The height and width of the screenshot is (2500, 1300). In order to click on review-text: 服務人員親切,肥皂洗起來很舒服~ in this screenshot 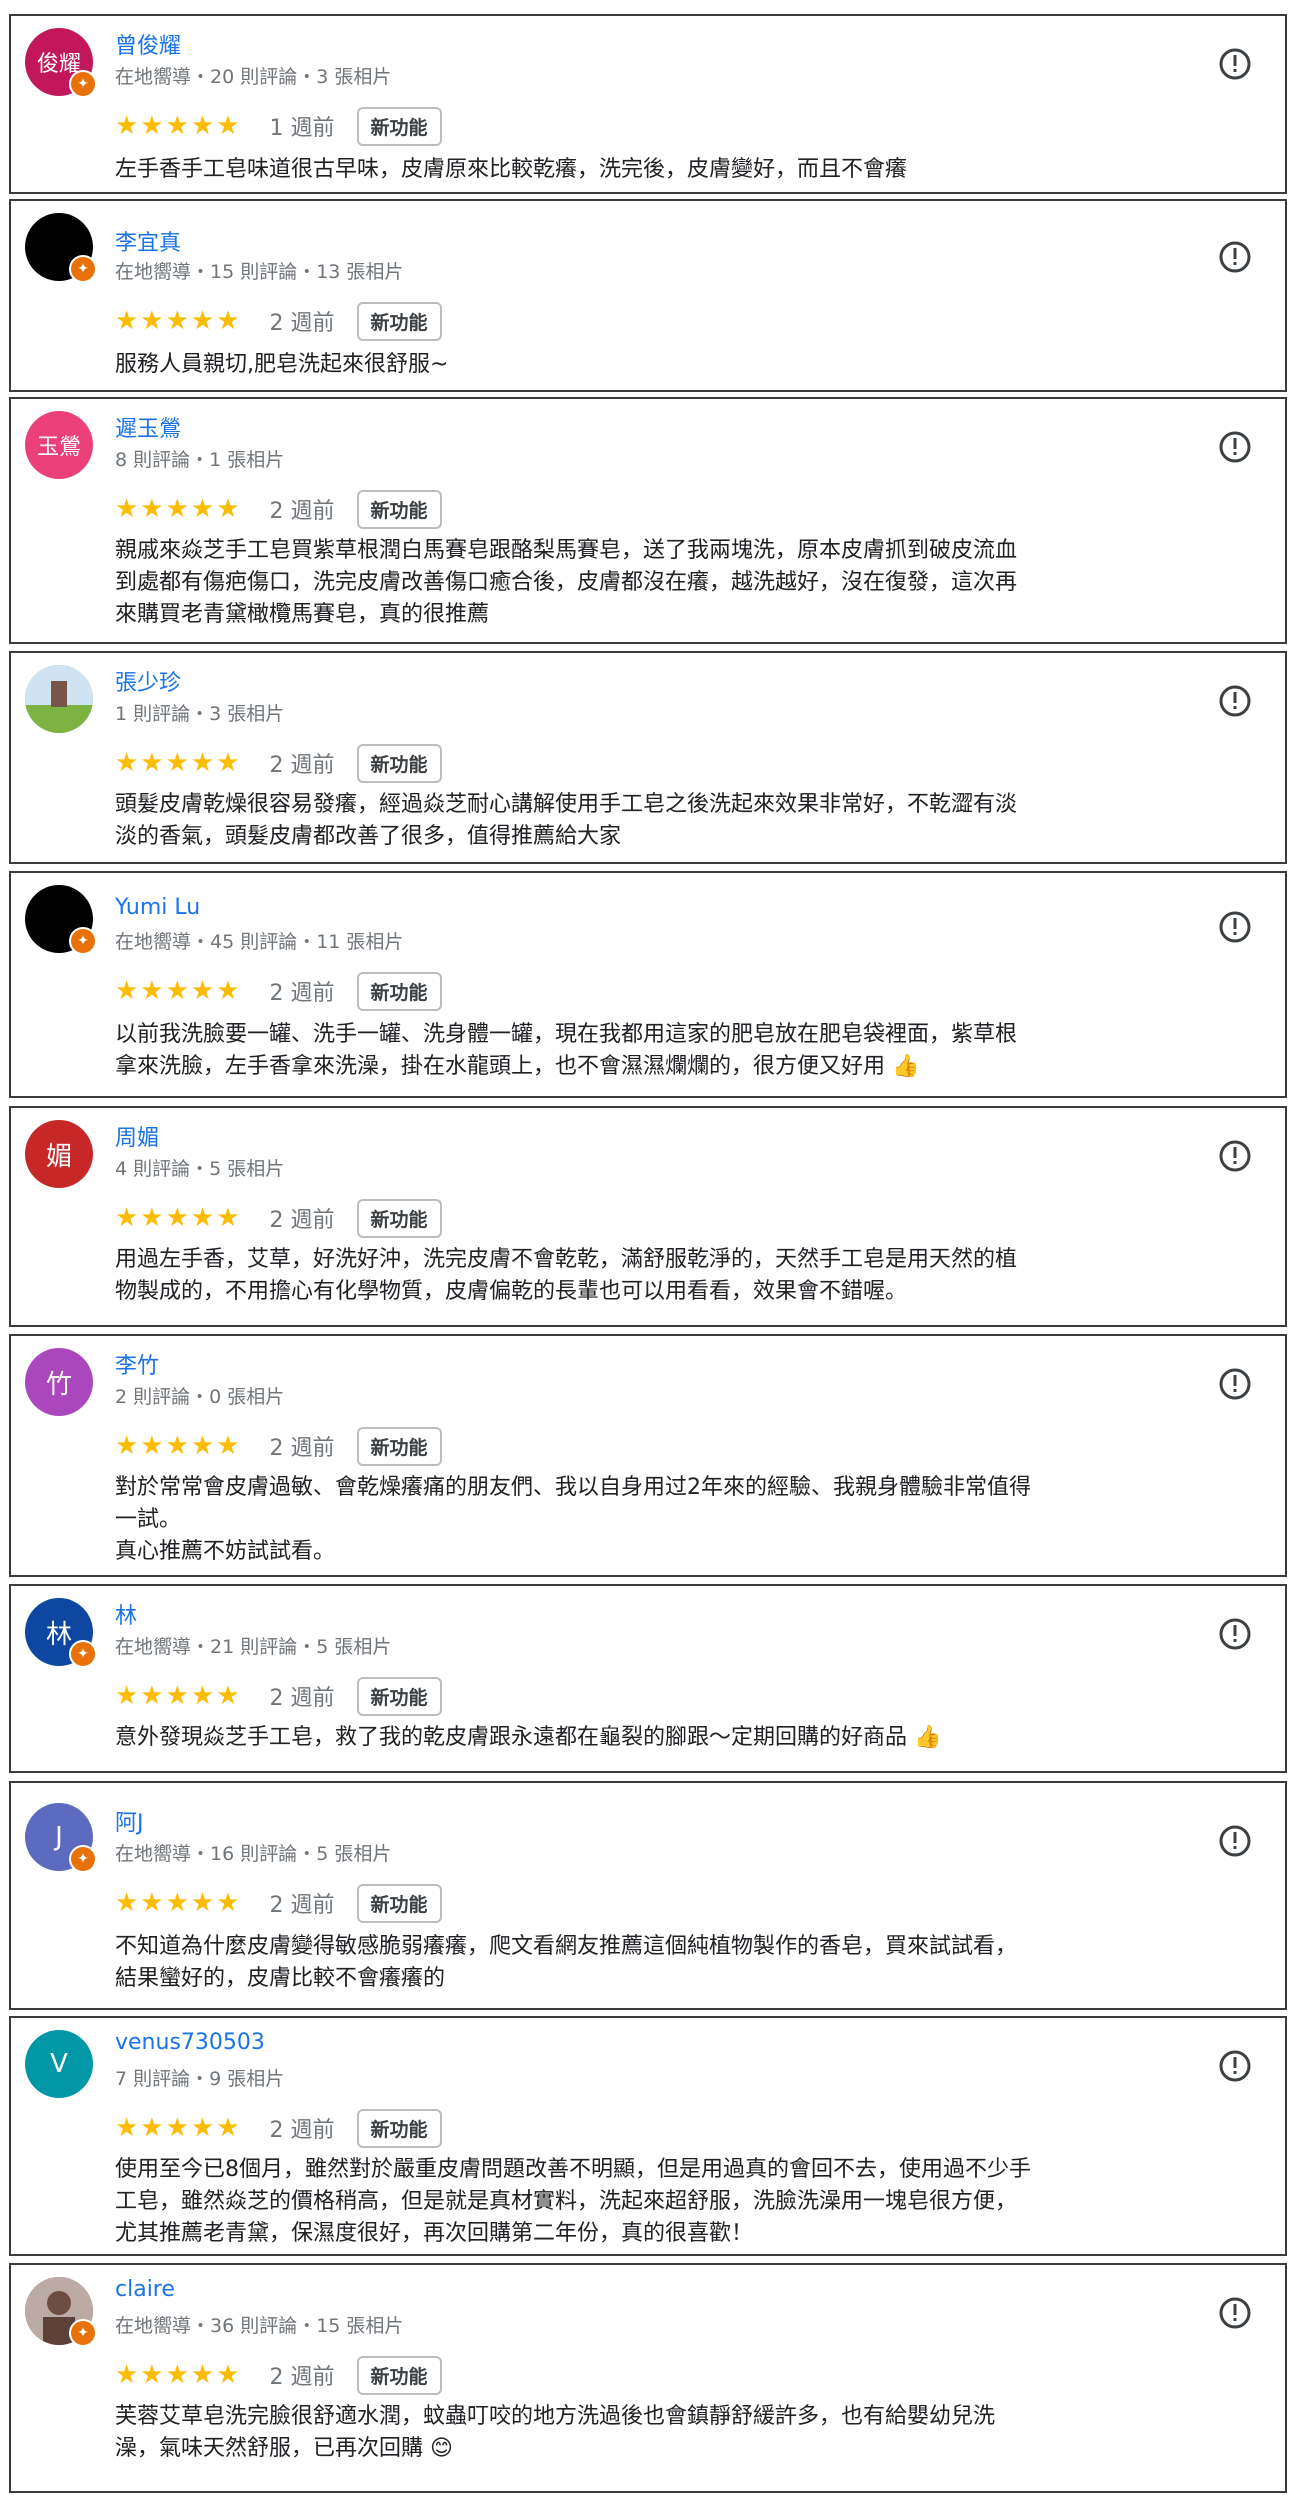, I will do `click(282, 364)`.